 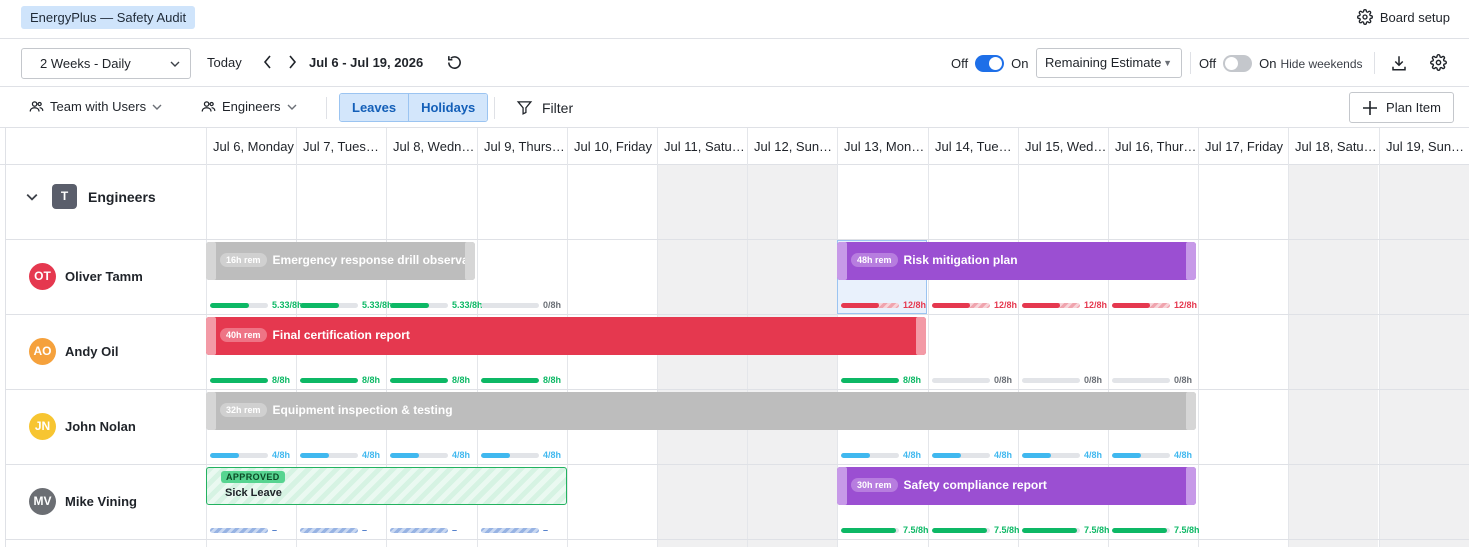 What do you see at coordinates (386, 486) in the screenshot?
I see `leave-bar: APPROVED Sick Leave` at bounding box center [386, 486].